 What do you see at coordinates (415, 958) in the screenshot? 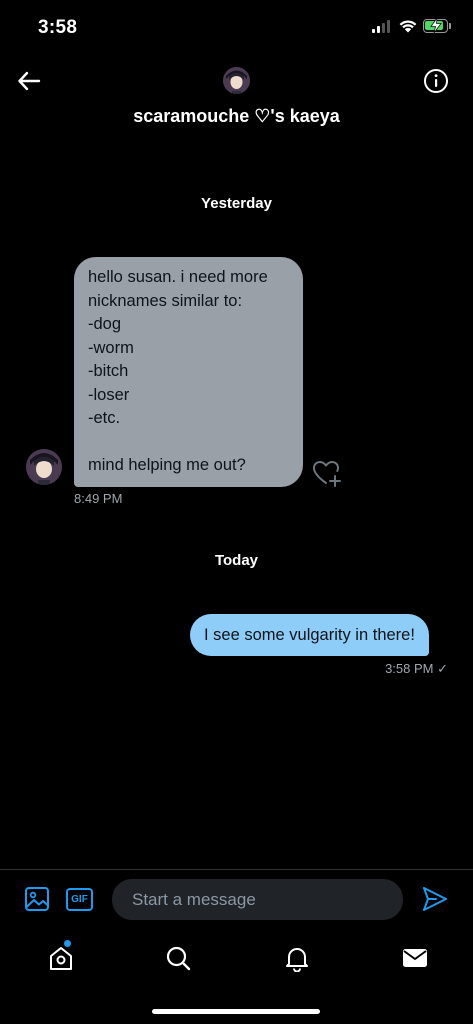
I see `mail-icon` at bounding box center [415, 958].